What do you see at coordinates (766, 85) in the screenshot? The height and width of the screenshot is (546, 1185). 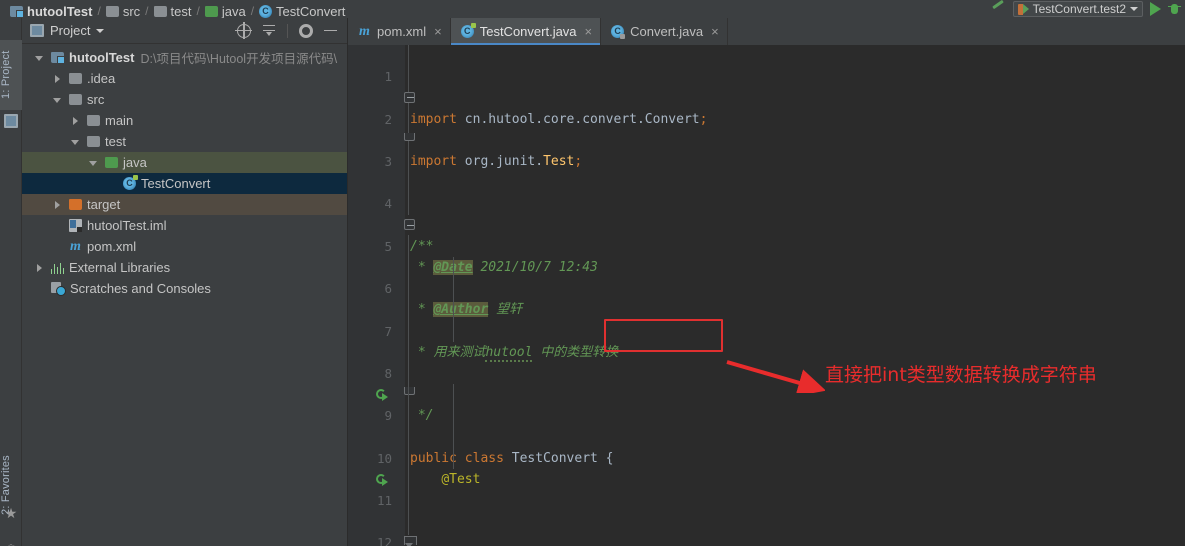 I see `code-line: 1 import cn.hutool.core.convert.Convert;` at bounding box center [766, 85].